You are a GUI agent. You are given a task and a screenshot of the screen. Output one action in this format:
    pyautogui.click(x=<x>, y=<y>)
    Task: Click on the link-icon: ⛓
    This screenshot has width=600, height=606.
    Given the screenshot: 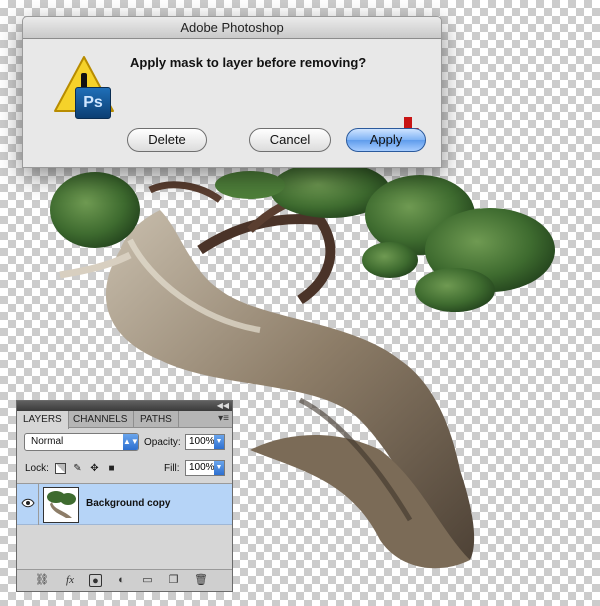 What is the action you would take?
    pyautogui.click(x=42, y=580)
    